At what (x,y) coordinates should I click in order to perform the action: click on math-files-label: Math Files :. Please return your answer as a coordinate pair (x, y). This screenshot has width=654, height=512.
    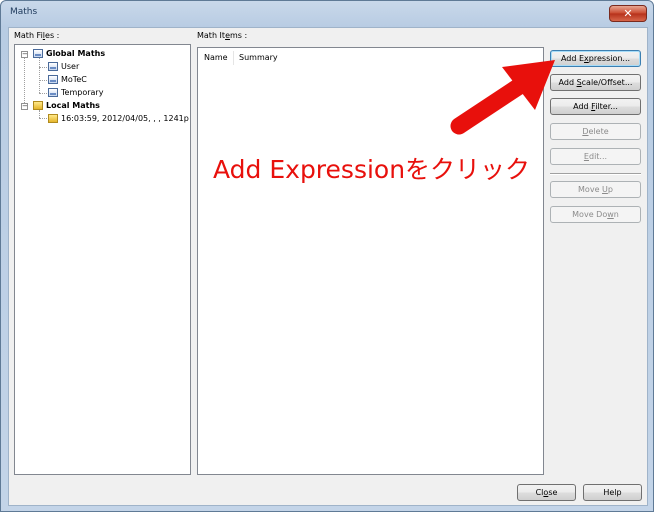
    Looking at the image, I should click on (37, 35).